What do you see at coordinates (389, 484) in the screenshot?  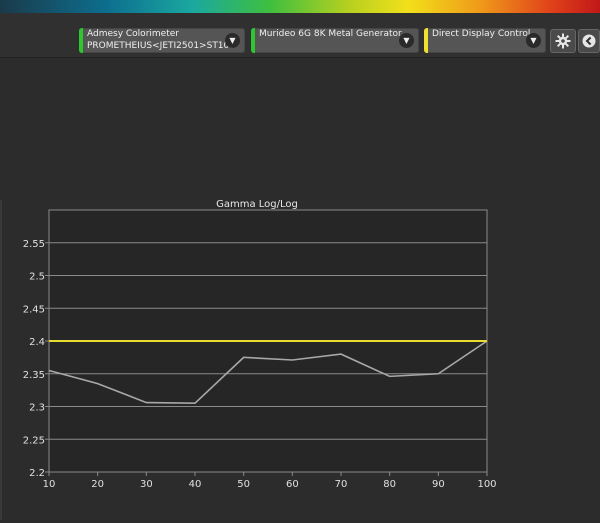 I see `x-tick-label: 80` at bounding box center [389, 484].